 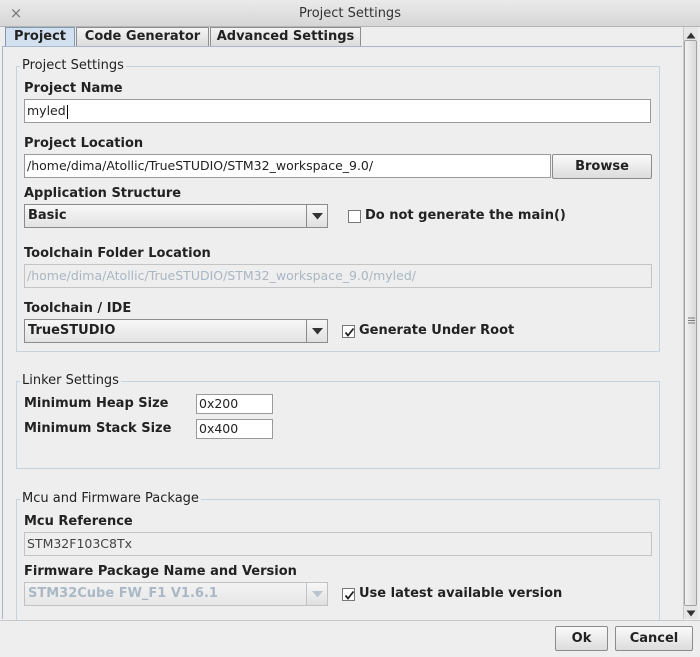 I want to click on app-structure-label: Application Structure, so click(x=103, y=193).